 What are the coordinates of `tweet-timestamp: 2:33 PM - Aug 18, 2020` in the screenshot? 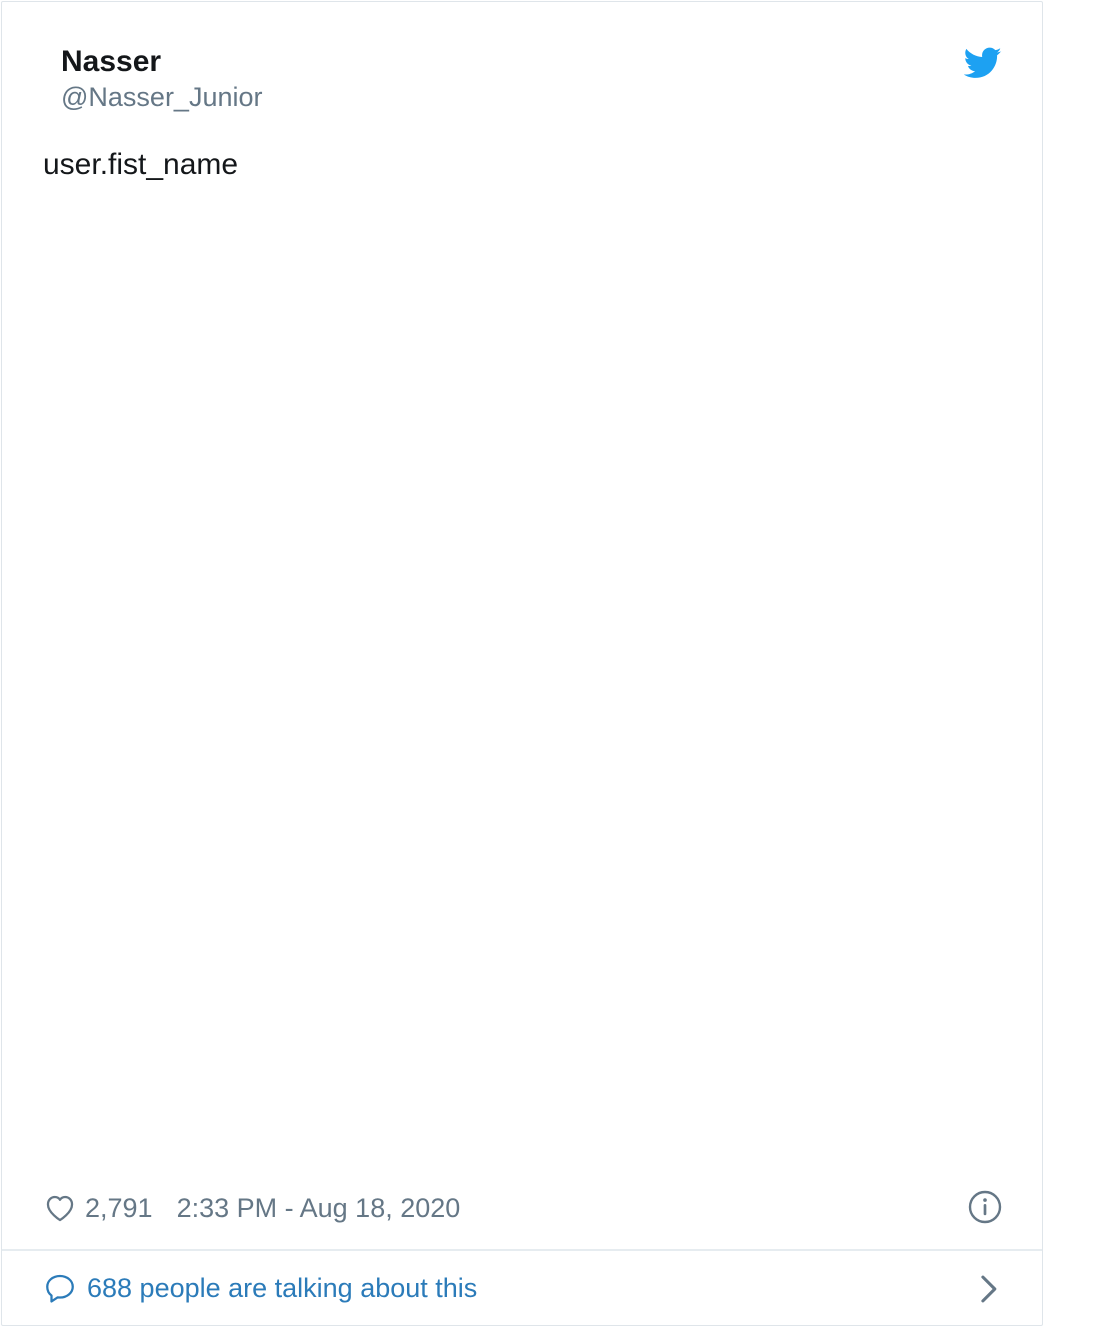 It's located at (319, 1208).